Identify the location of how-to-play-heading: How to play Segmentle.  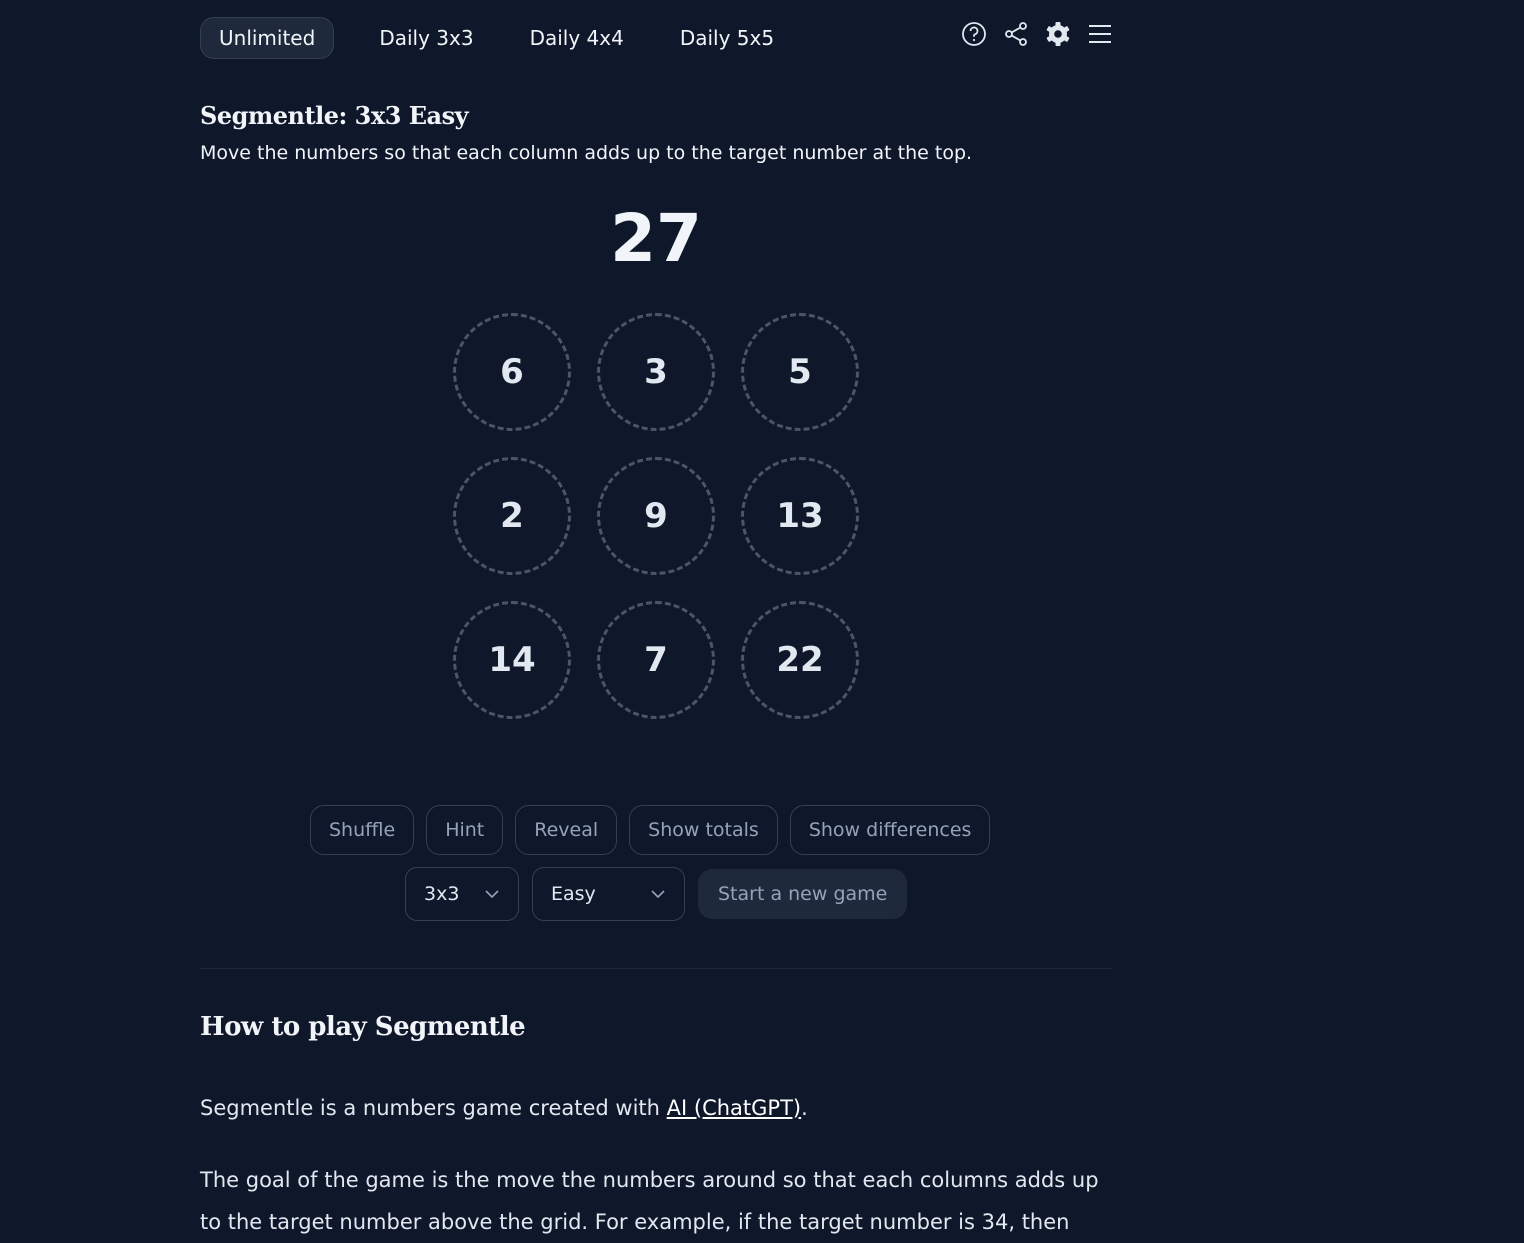
(363, 1027).